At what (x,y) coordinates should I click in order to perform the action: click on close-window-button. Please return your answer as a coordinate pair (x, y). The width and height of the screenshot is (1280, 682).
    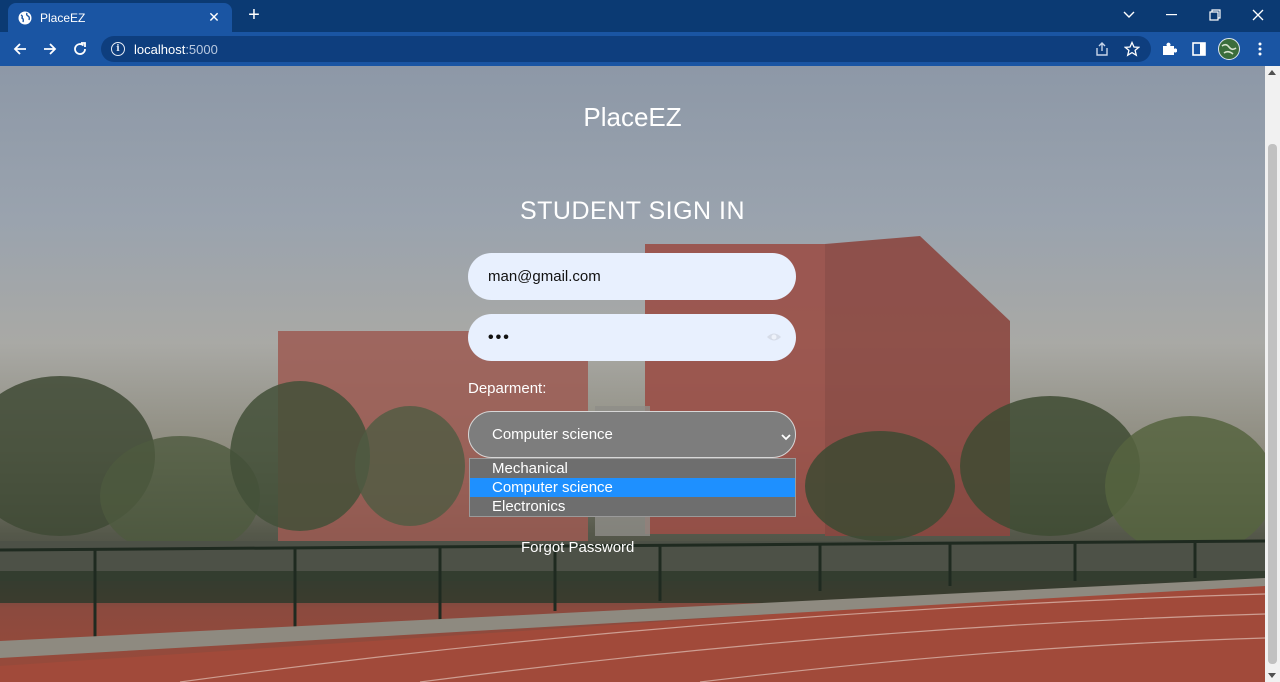
    Looking at the image, I should click on (1258, 15).